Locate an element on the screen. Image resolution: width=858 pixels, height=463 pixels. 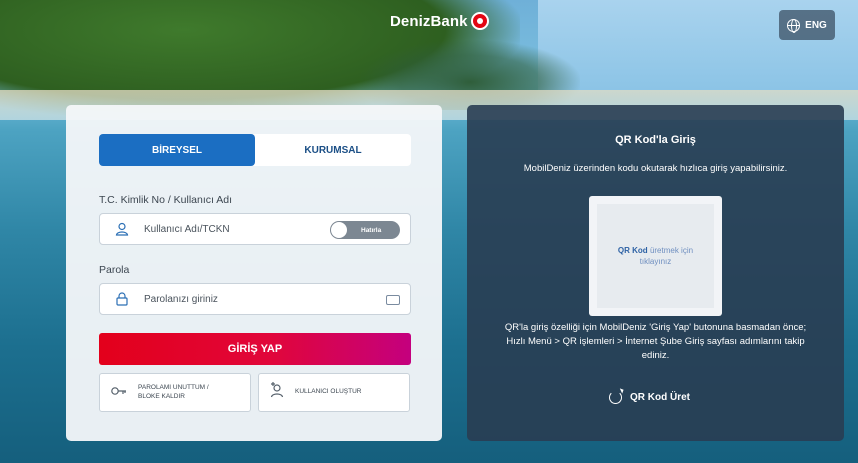
qr-box-bold: QR Kod is located at coordinates (632, 250).